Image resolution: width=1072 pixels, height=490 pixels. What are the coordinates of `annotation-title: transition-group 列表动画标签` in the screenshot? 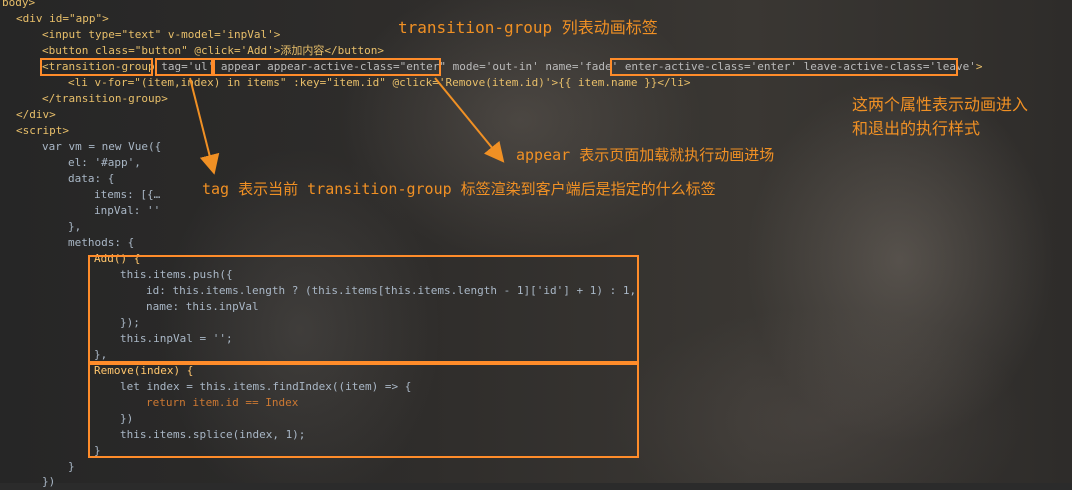 It's located at (528, 27).